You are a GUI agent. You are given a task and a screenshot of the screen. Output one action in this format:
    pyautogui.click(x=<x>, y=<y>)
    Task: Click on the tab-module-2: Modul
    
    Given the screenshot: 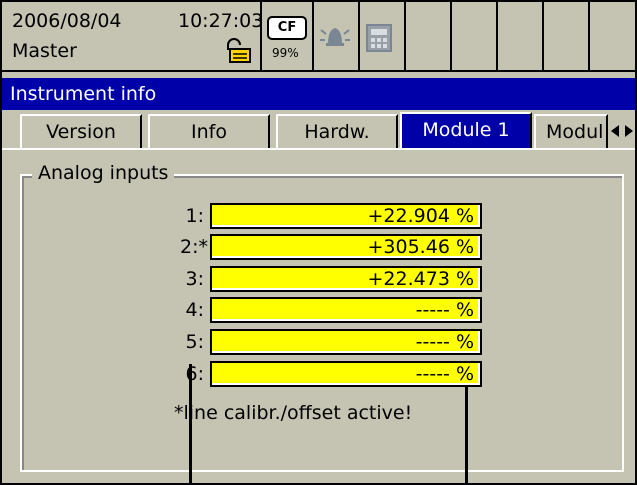 What is the action you would take?
    pyautogui.click(x=571, y=131)
    